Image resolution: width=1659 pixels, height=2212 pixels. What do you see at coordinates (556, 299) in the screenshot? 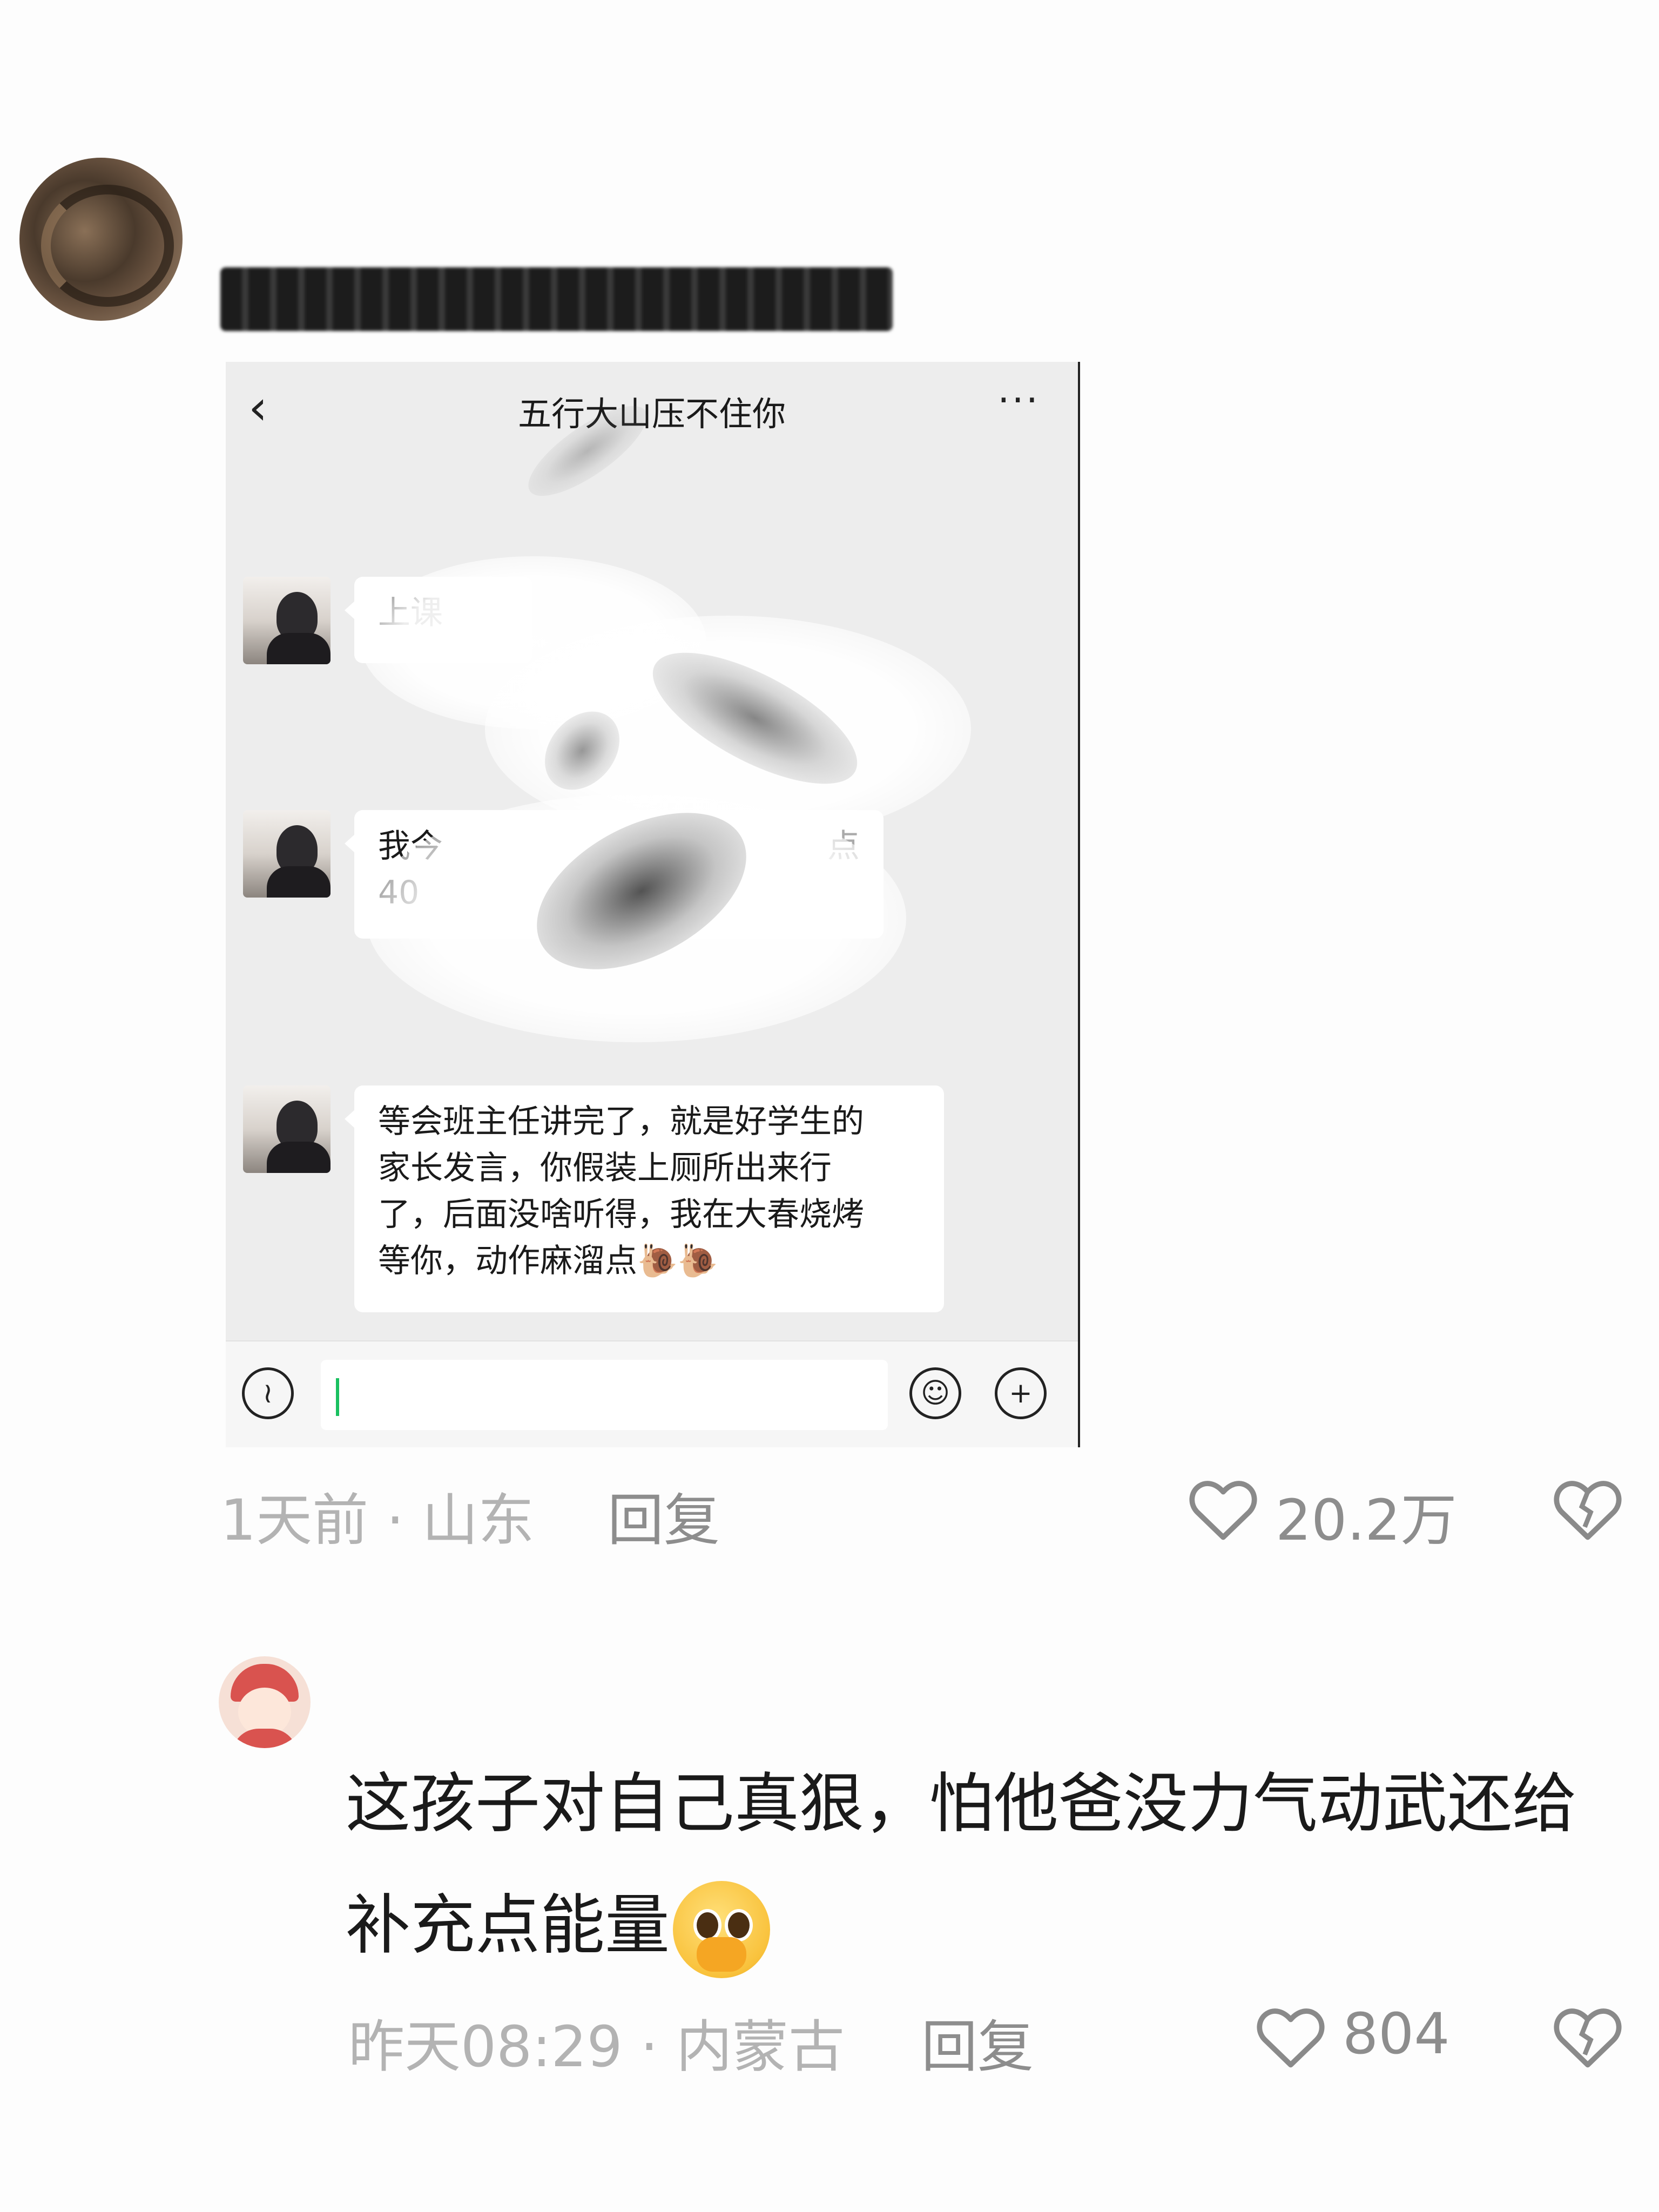
I see `redacted-comment-text` at bounding box center [556, 299].